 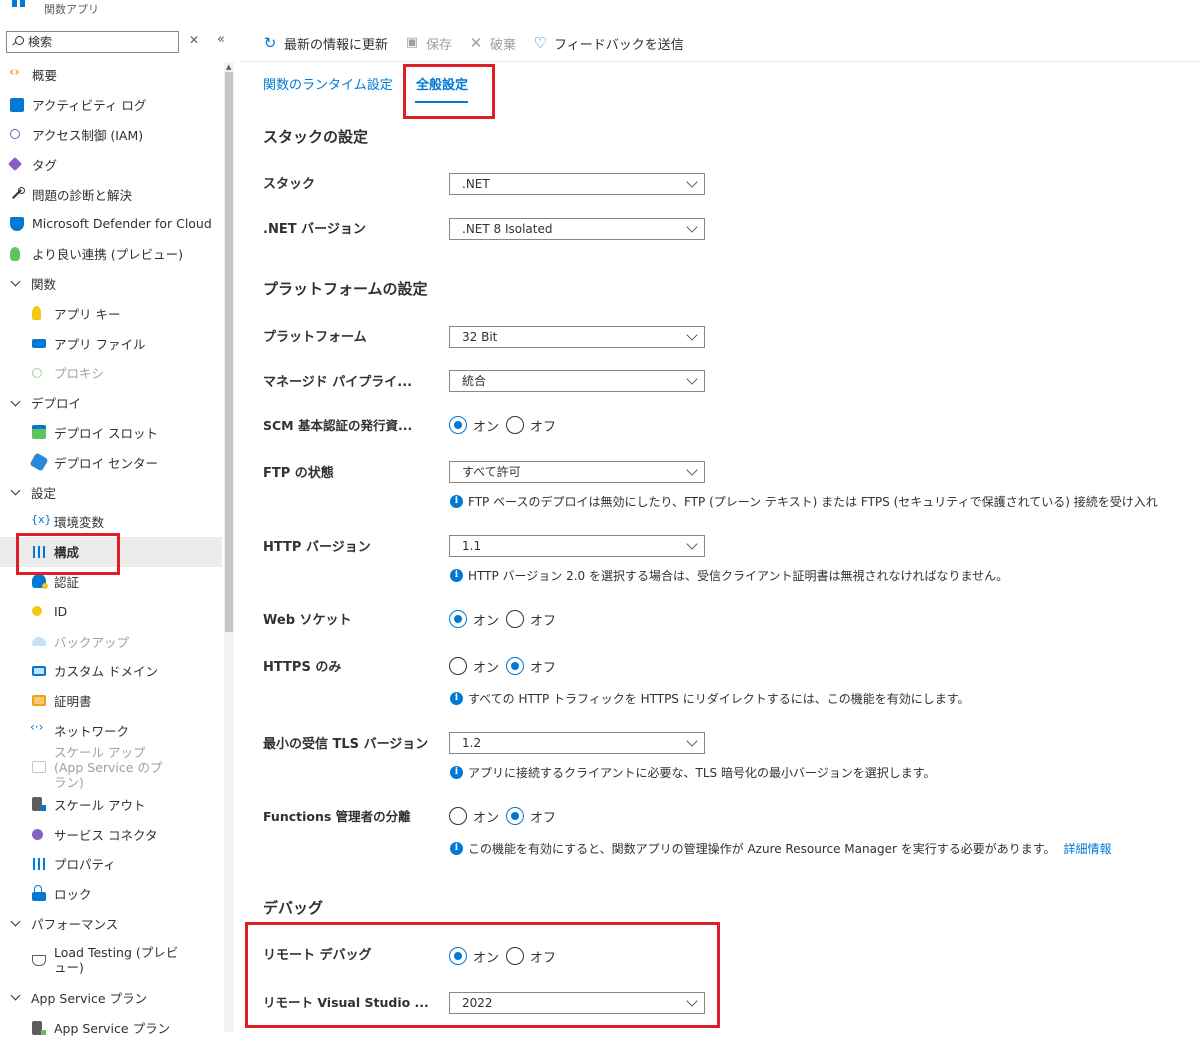 I want to click on sidebar-item-service-connector: サービス コネクタ, so click(x=111, y=834).